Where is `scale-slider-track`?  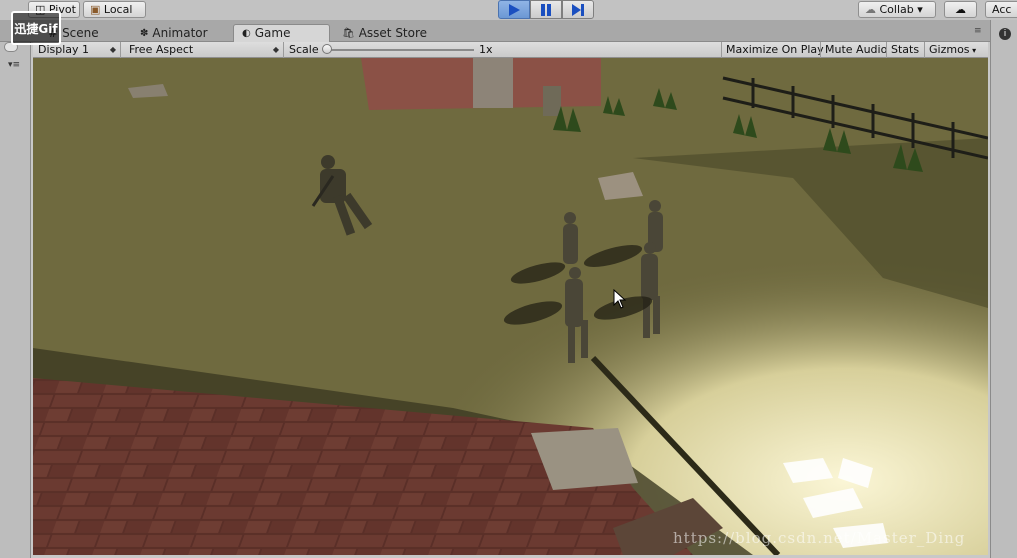 scale-slider-track is located at coordinates (400, 50).